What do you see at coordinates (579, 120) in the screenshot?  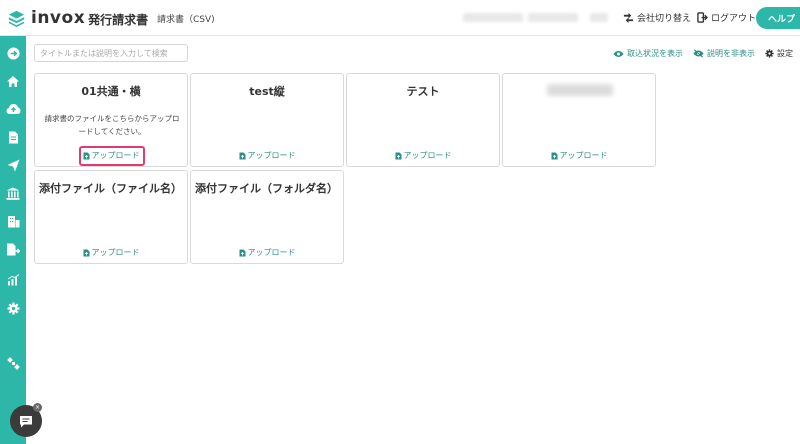 I see `upload-card: アップロード` at bounding box center [579, 120].